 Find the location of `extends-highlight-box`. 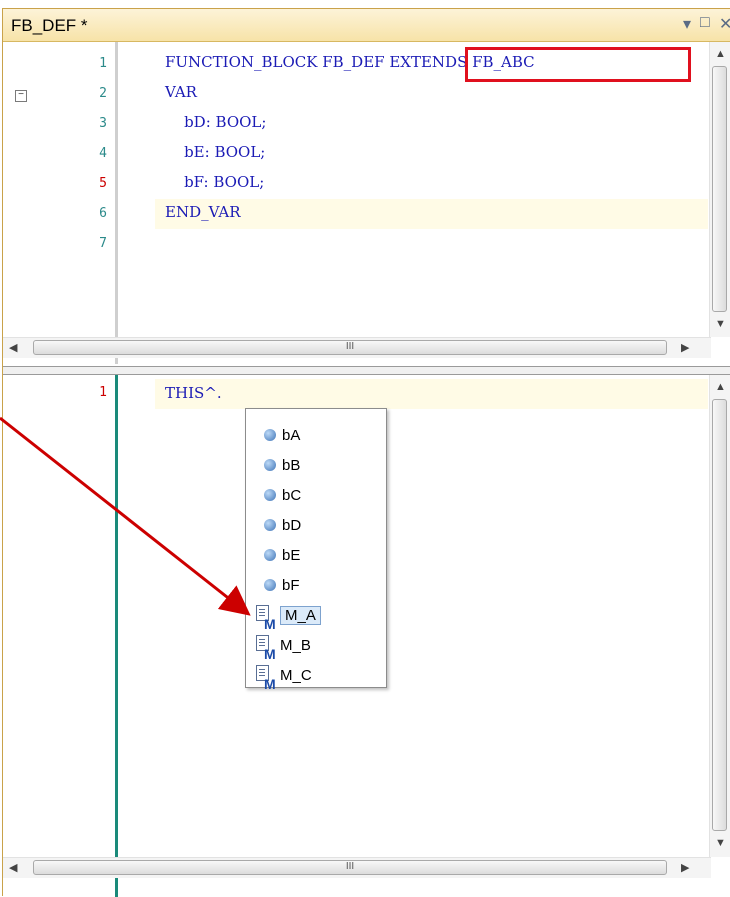

extends-highlight-box is located at coordinates (578, 64).